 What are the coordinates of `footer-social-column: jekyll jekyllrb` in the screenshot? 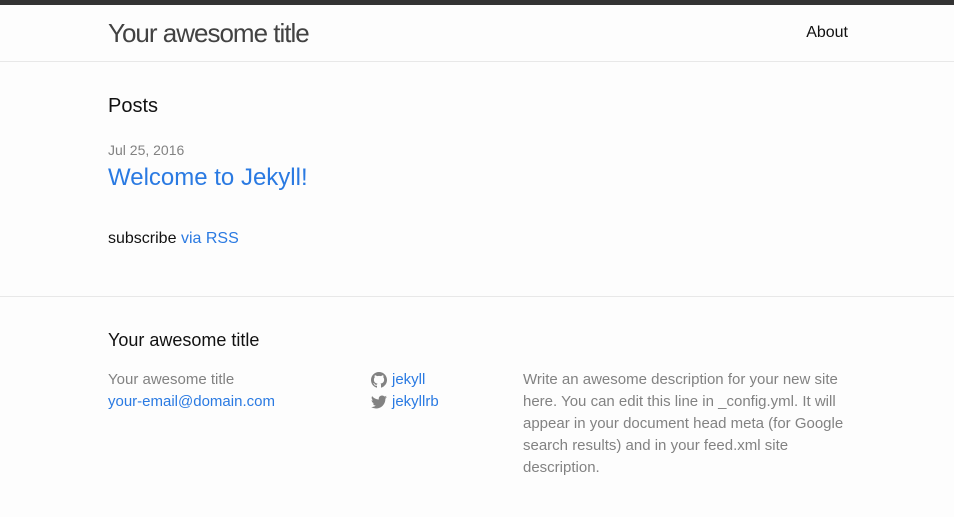 It's located at (405, 391).